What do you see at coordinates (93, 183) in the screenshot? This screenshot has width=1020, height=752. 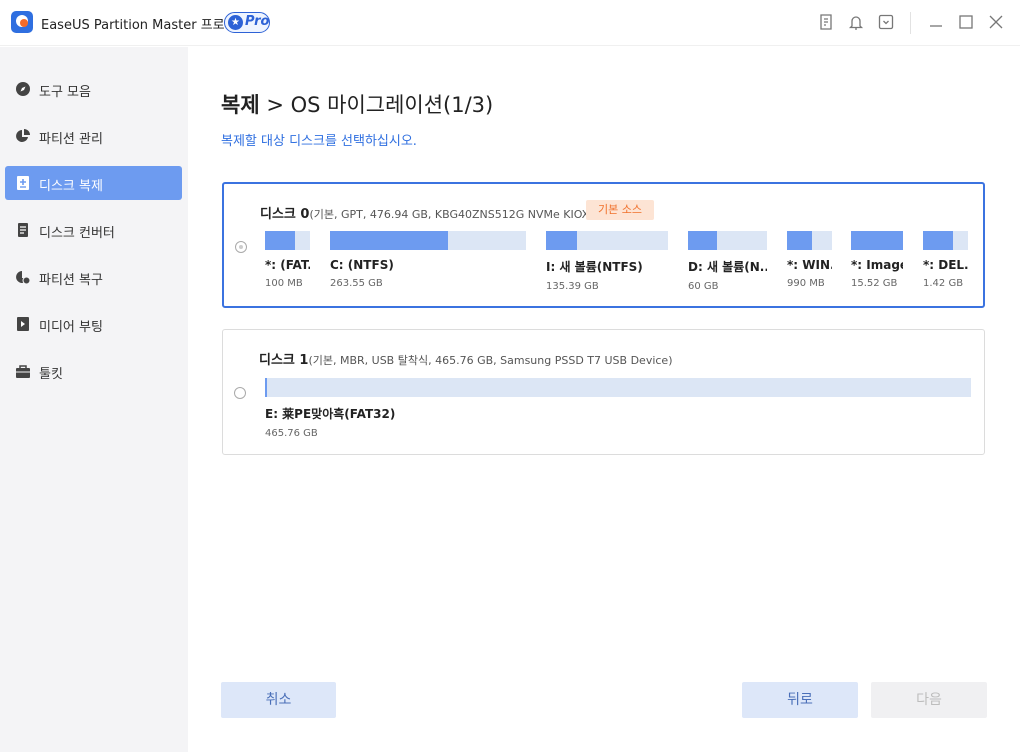 I see `sidebar-item-disk-clone: 디스크 복제` at bounding box center [93, 183].